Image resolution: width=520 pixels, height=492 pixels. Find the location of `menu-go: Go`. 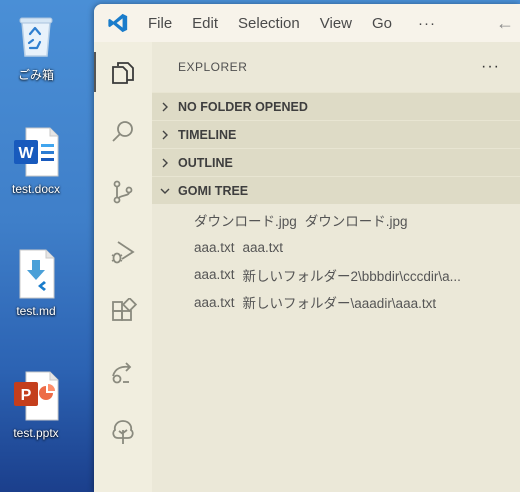

menu-go: Go is located at coordinates (382, 23).